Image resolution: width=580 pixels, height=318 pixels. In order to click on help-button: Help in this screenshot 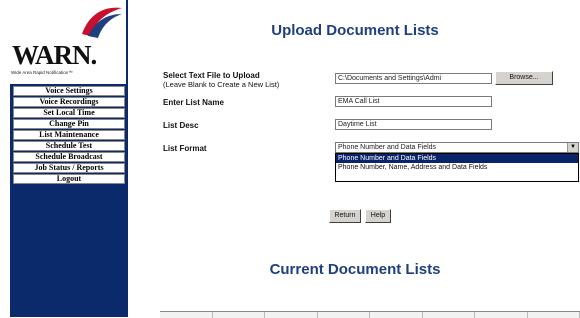, I will do `click(378, 216)`.